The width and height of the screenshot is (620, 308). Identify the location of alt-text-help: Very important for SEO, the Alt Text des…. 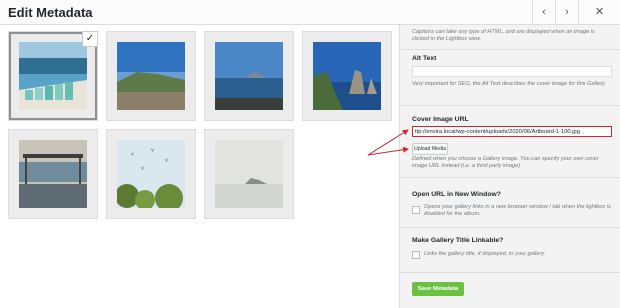
(509, 84).